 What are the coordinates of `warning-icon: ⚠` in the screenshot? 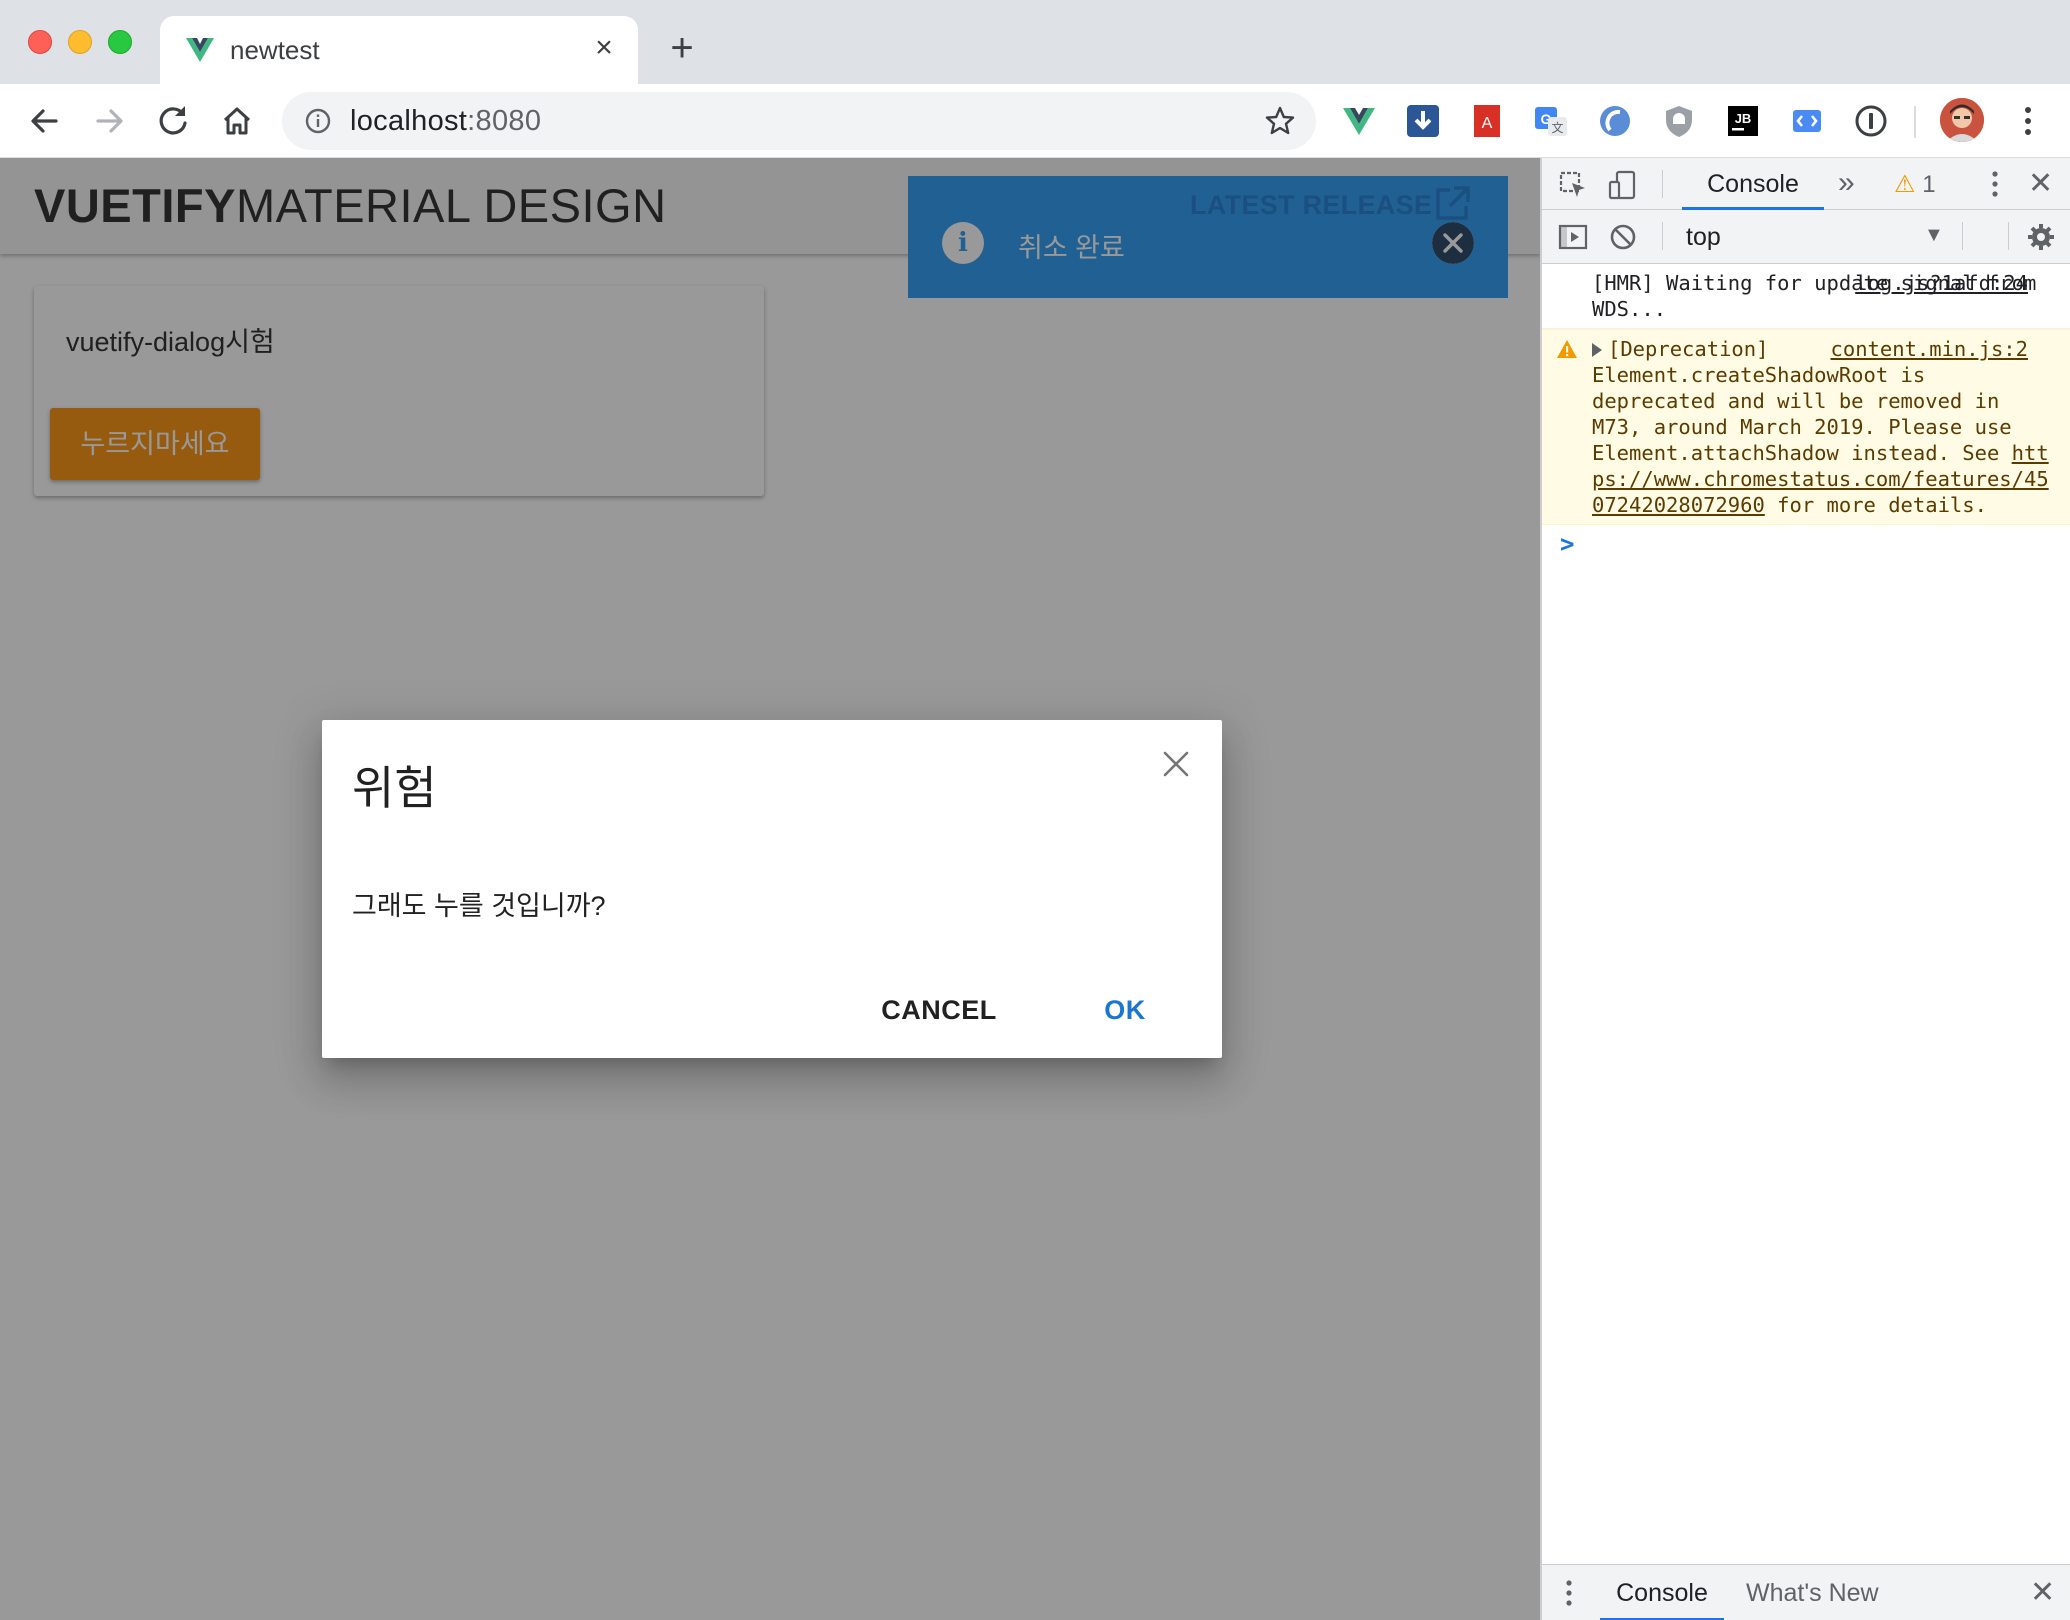 It's located at (1905, 184).